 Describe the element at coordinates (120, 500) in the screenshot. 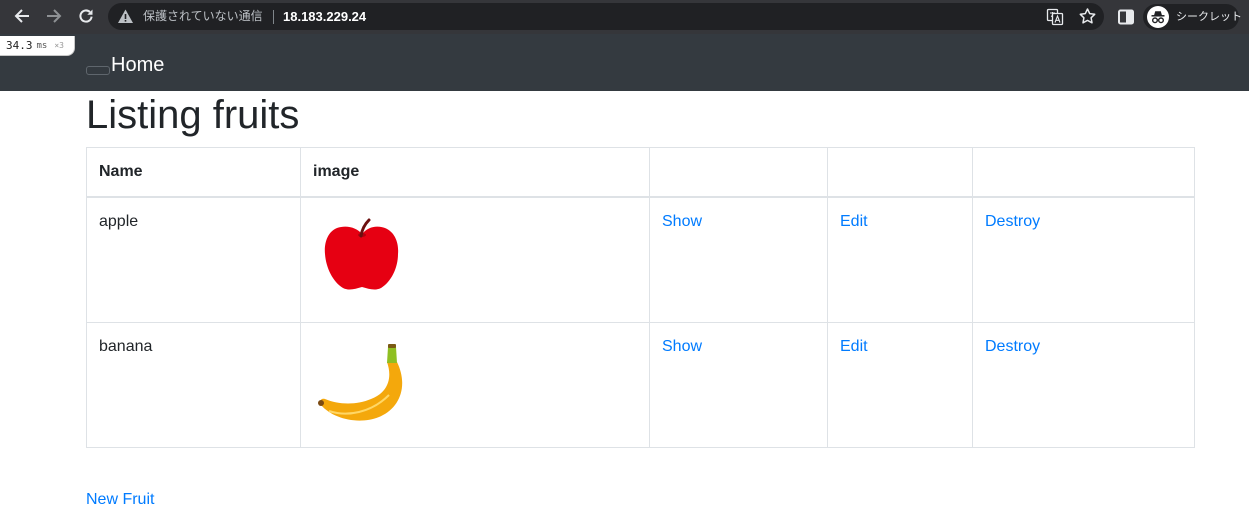

I see `new-fruit-link: New Fruit` at that location.